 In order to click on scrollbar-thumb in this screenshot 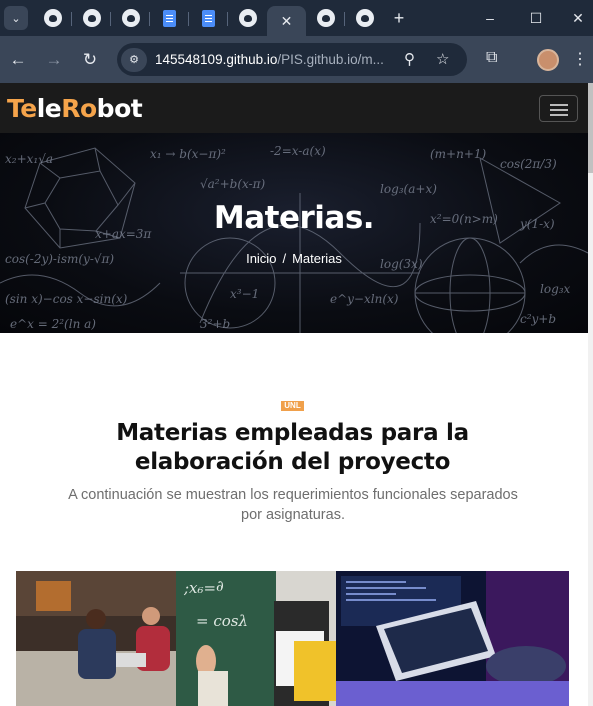, I will do `click(590, 128)`.